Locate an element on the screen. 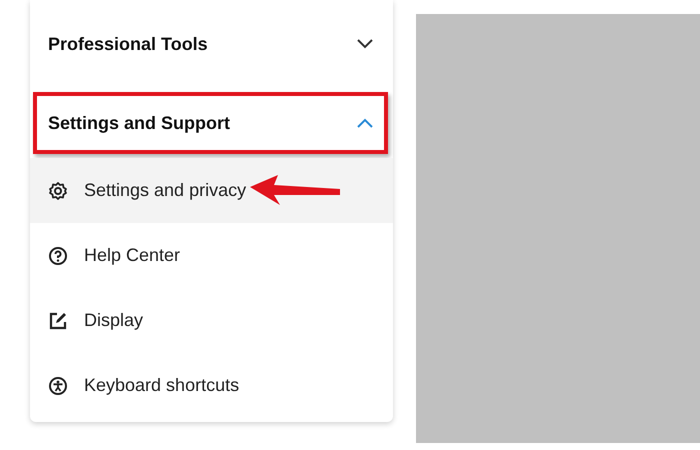 This screenshot has width=700, height=450. menu-item: Keyboard shortcuts is located at coordinates (211, 385).